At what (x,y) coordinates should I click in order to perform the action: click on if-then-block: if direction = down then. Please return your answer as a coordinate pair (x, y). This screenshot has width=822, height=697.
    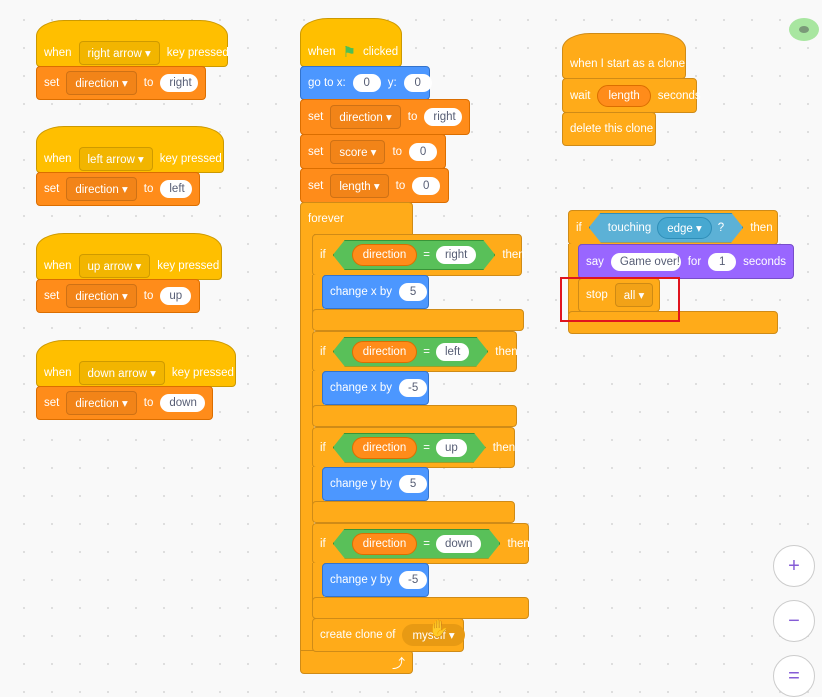
    Looking at the image, I should click on (421, 543).